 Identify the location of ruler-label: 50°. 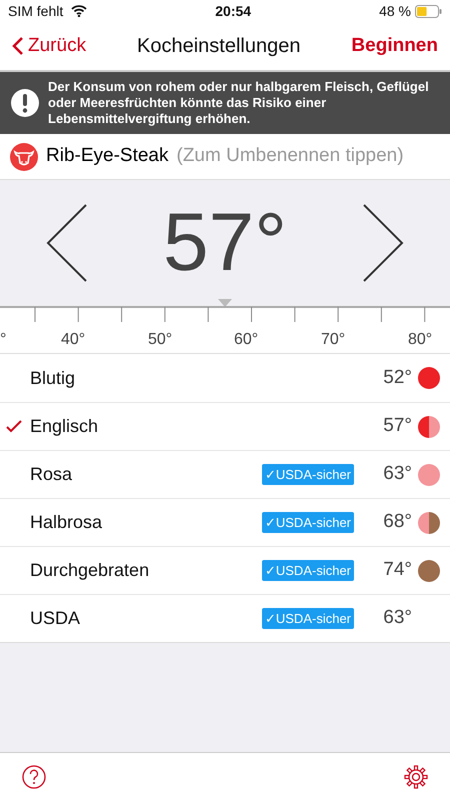
(160, 340).